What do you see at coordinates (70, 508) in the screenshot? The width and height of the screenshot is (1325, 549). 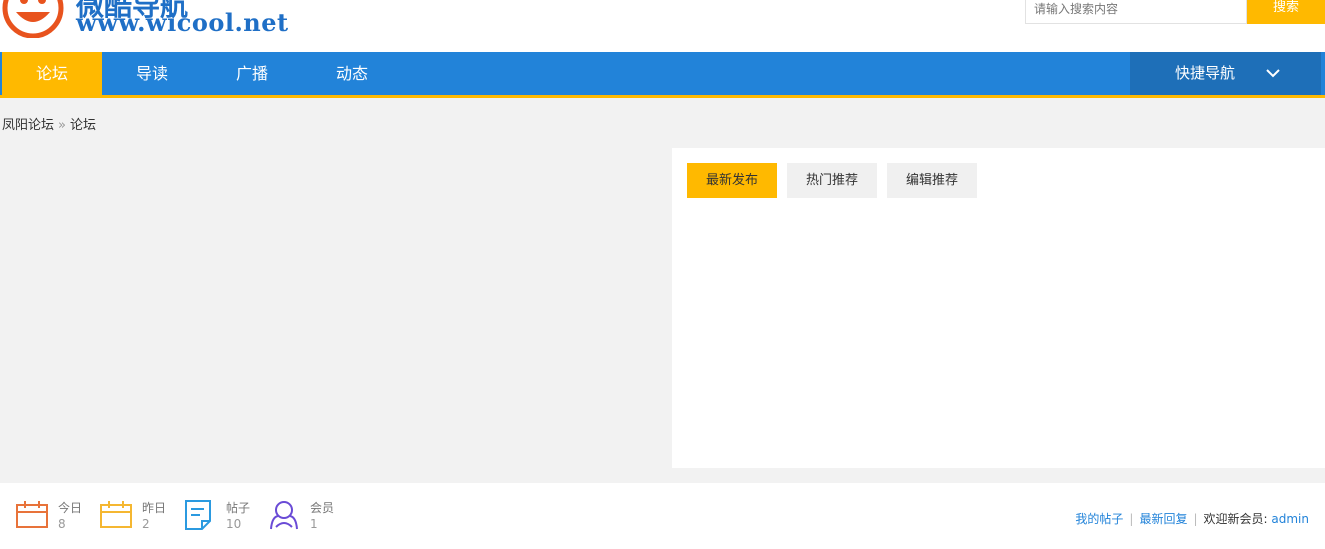 I see `stat-today-label: 今日` at bounding box center [70, 508].